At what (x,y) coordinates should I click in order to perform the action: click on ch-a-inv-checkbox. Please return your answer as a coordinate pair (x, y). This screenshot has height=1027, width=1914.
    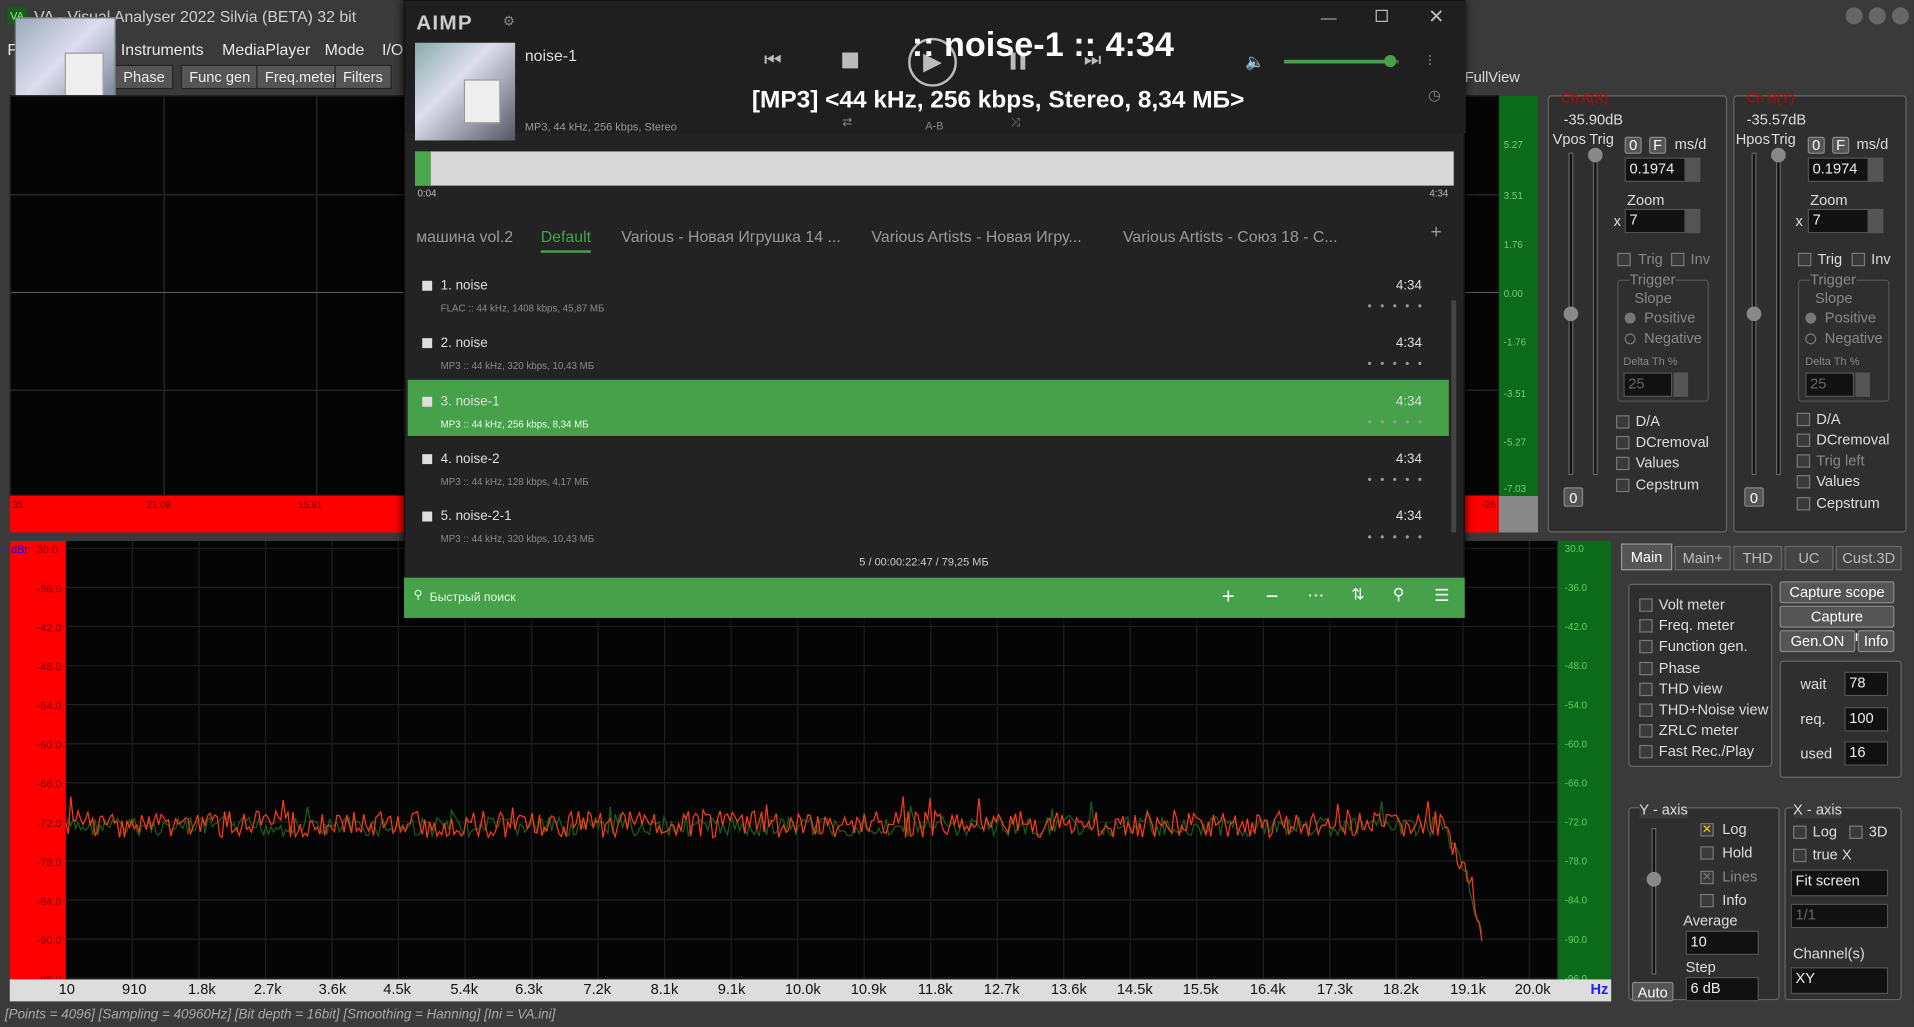
    Looking at the image, I should click on (1678, 259).